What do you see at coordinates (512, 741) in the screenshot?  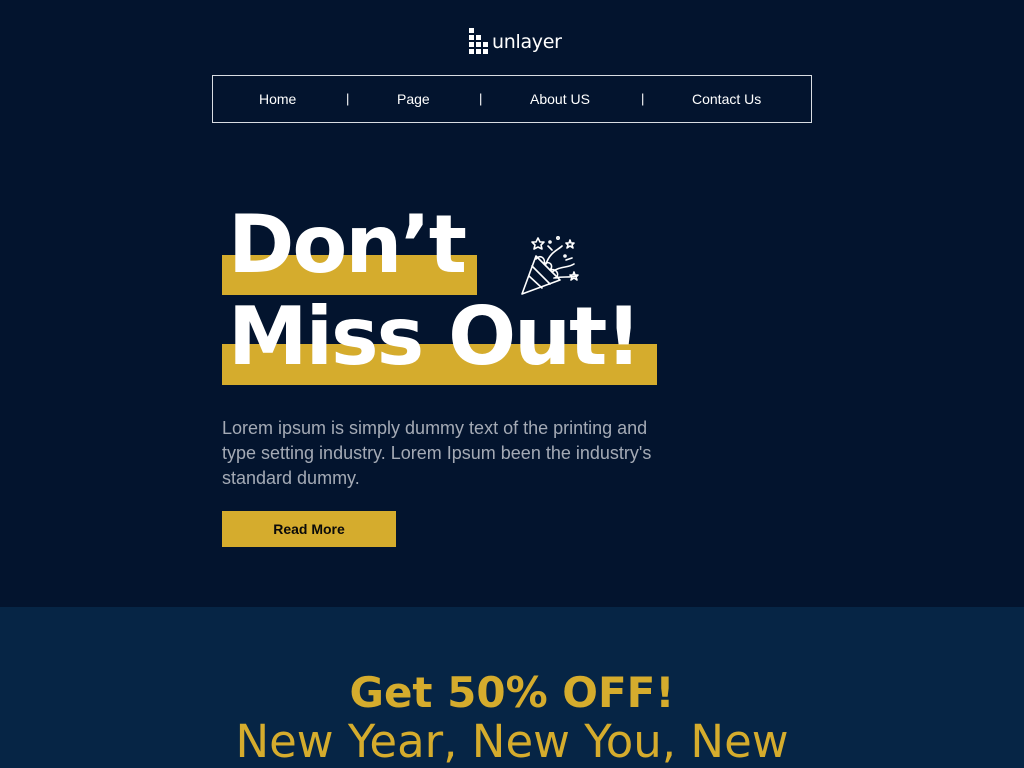 I see `promo-subtitle: New Year, New You, New` at bounding box center [512, 741].